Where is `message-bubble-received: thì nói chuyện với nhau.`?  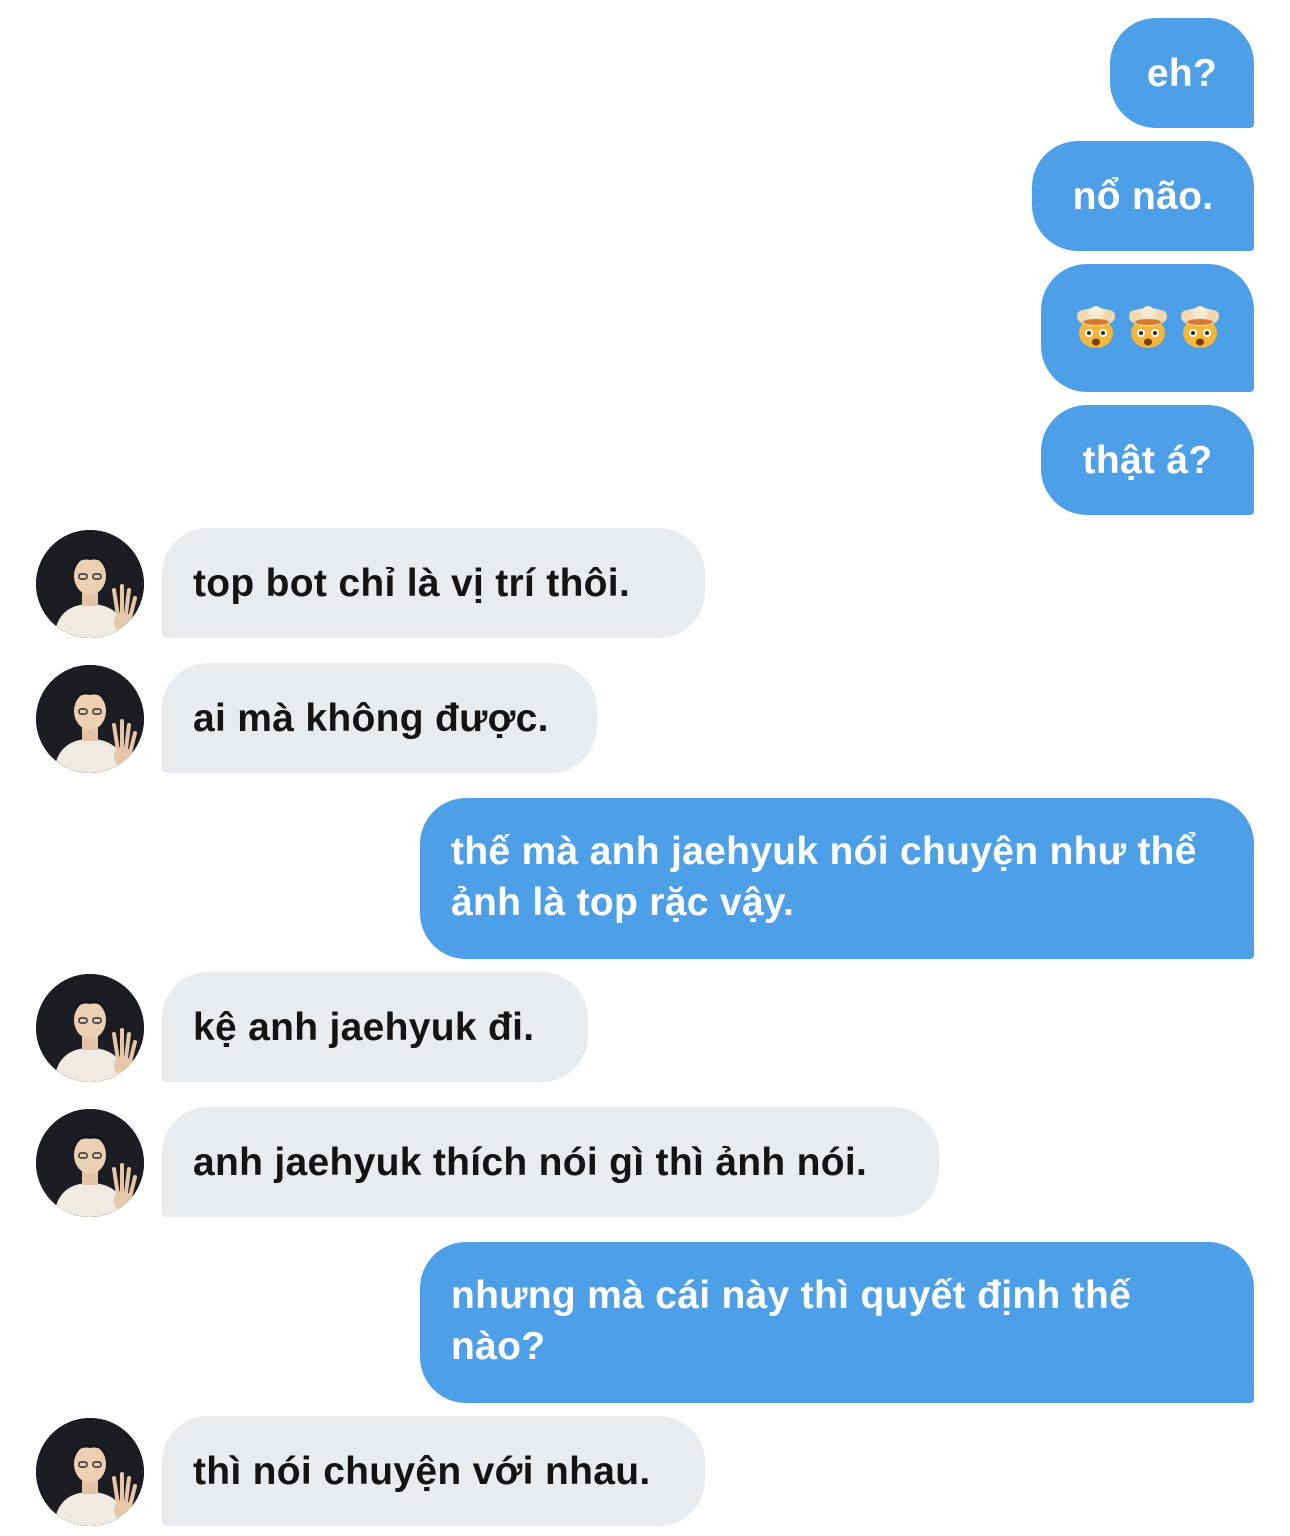 message-bubble-received: thì nói chuyện với nhau. is located at coordinates (433, 1471).